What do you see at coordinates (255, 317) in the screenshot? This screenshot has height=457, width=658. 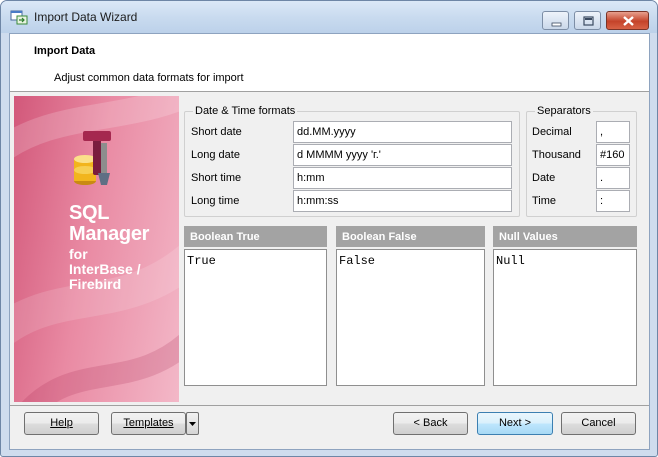 I see `boolean-true-memo: True` at bounding box center [255, 317].